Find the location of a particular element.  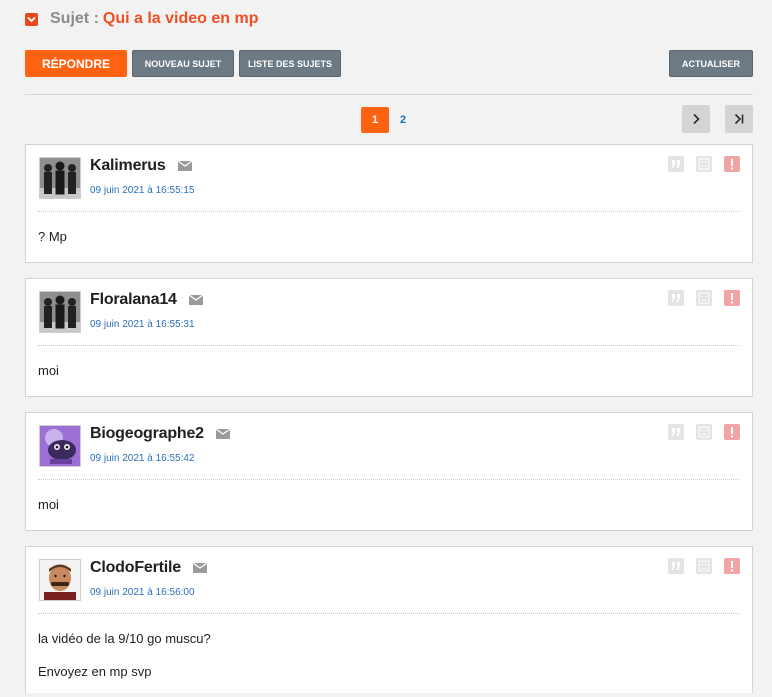

topic-header: Sujet : Qui a la video en mp is located at coordinates (141, 19).